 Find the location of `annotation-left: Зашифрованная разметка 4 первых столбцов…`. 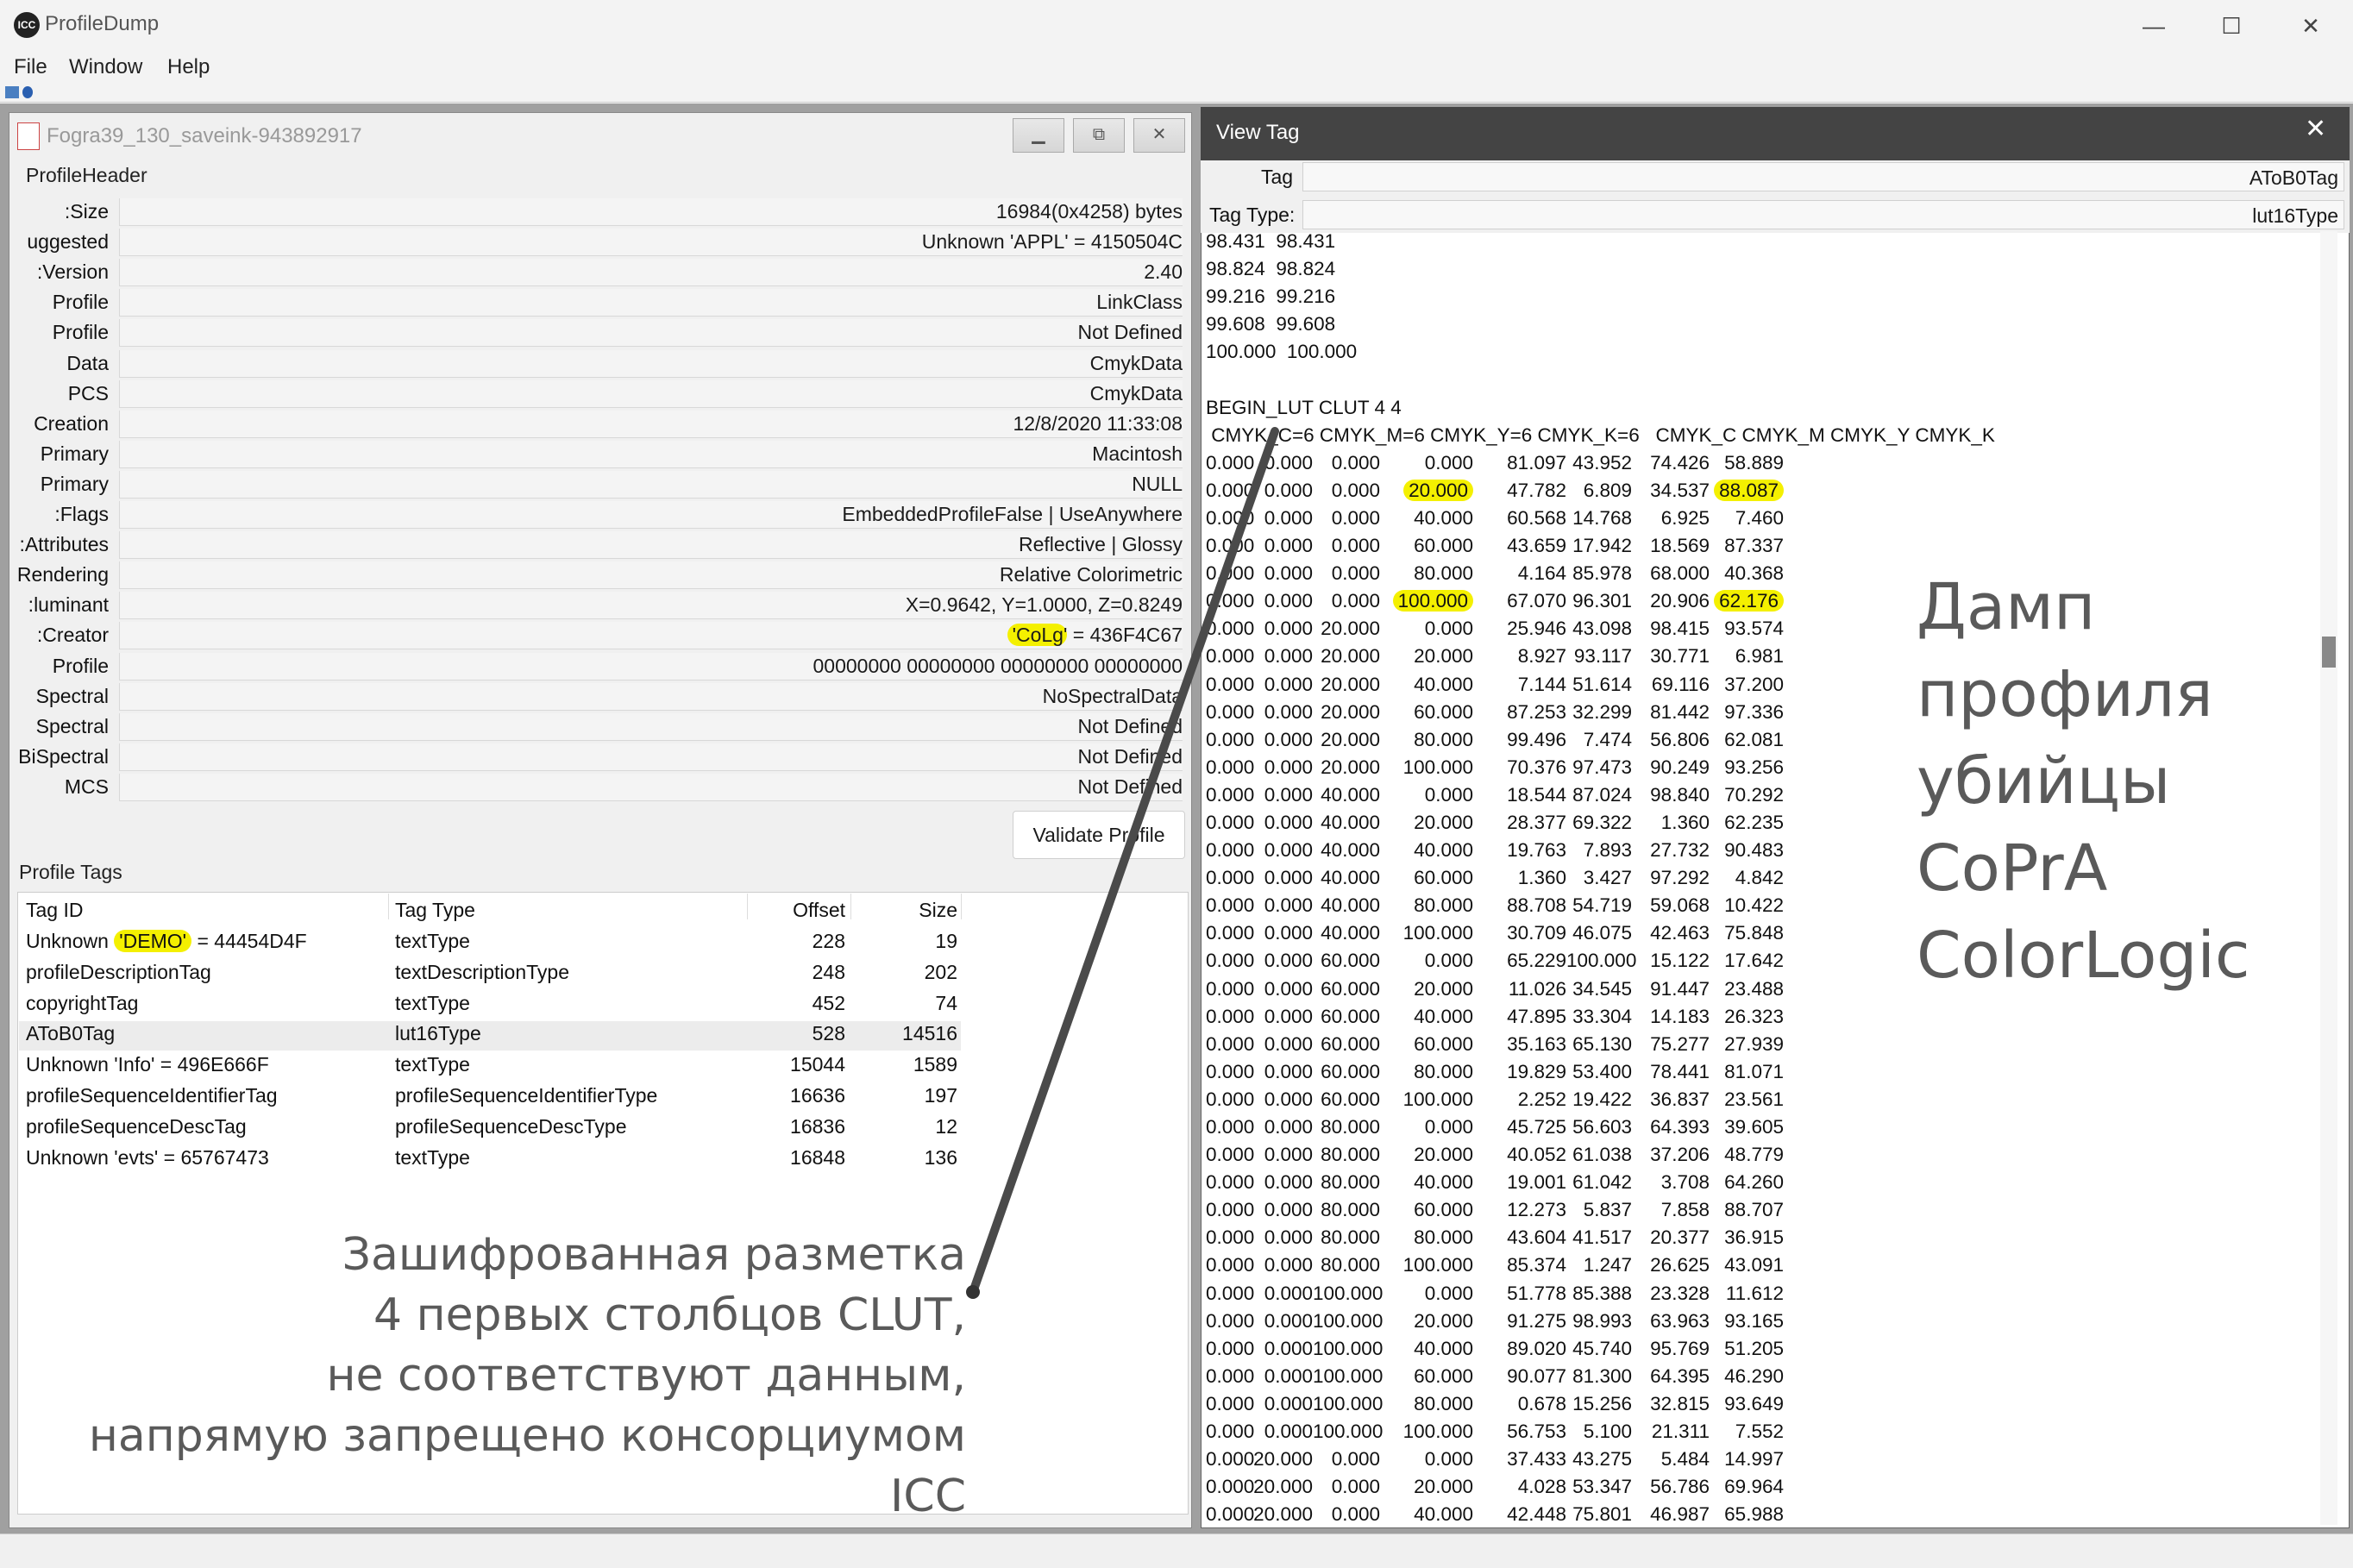

annotation-left: Зашифрованная разметка 4 первых столбцов… is located at coordinates (509, 1376).